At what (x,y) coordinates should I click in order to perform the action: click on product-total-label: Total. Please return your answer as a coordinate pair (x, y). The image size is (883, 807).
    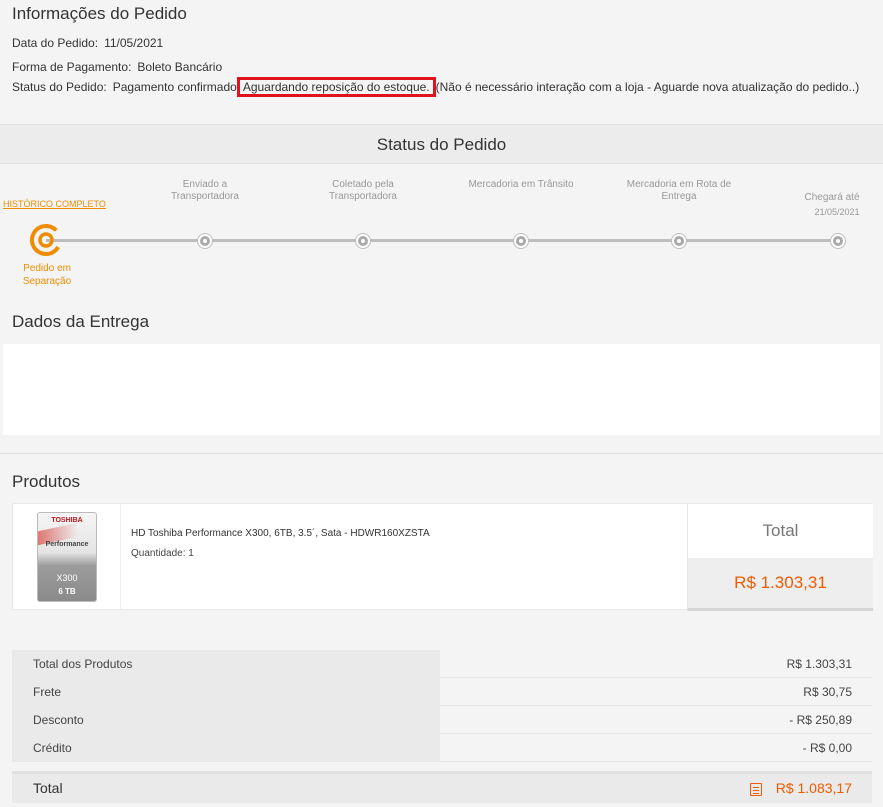
    Looking at the image, I should click on (780, 530).